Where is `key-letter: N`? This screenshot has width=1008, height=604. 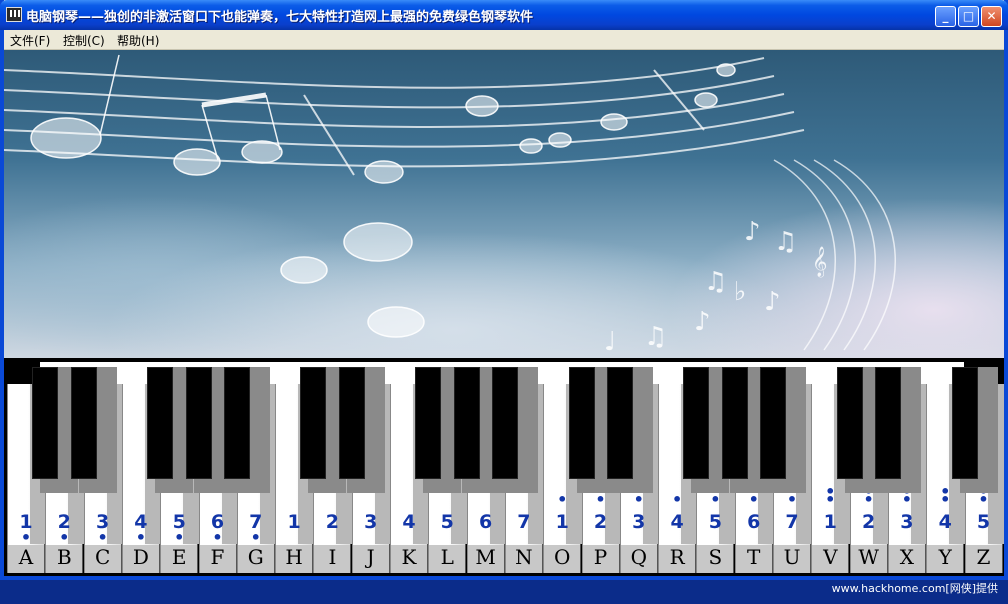 key-letter: N is located at coordinates (524, 557).